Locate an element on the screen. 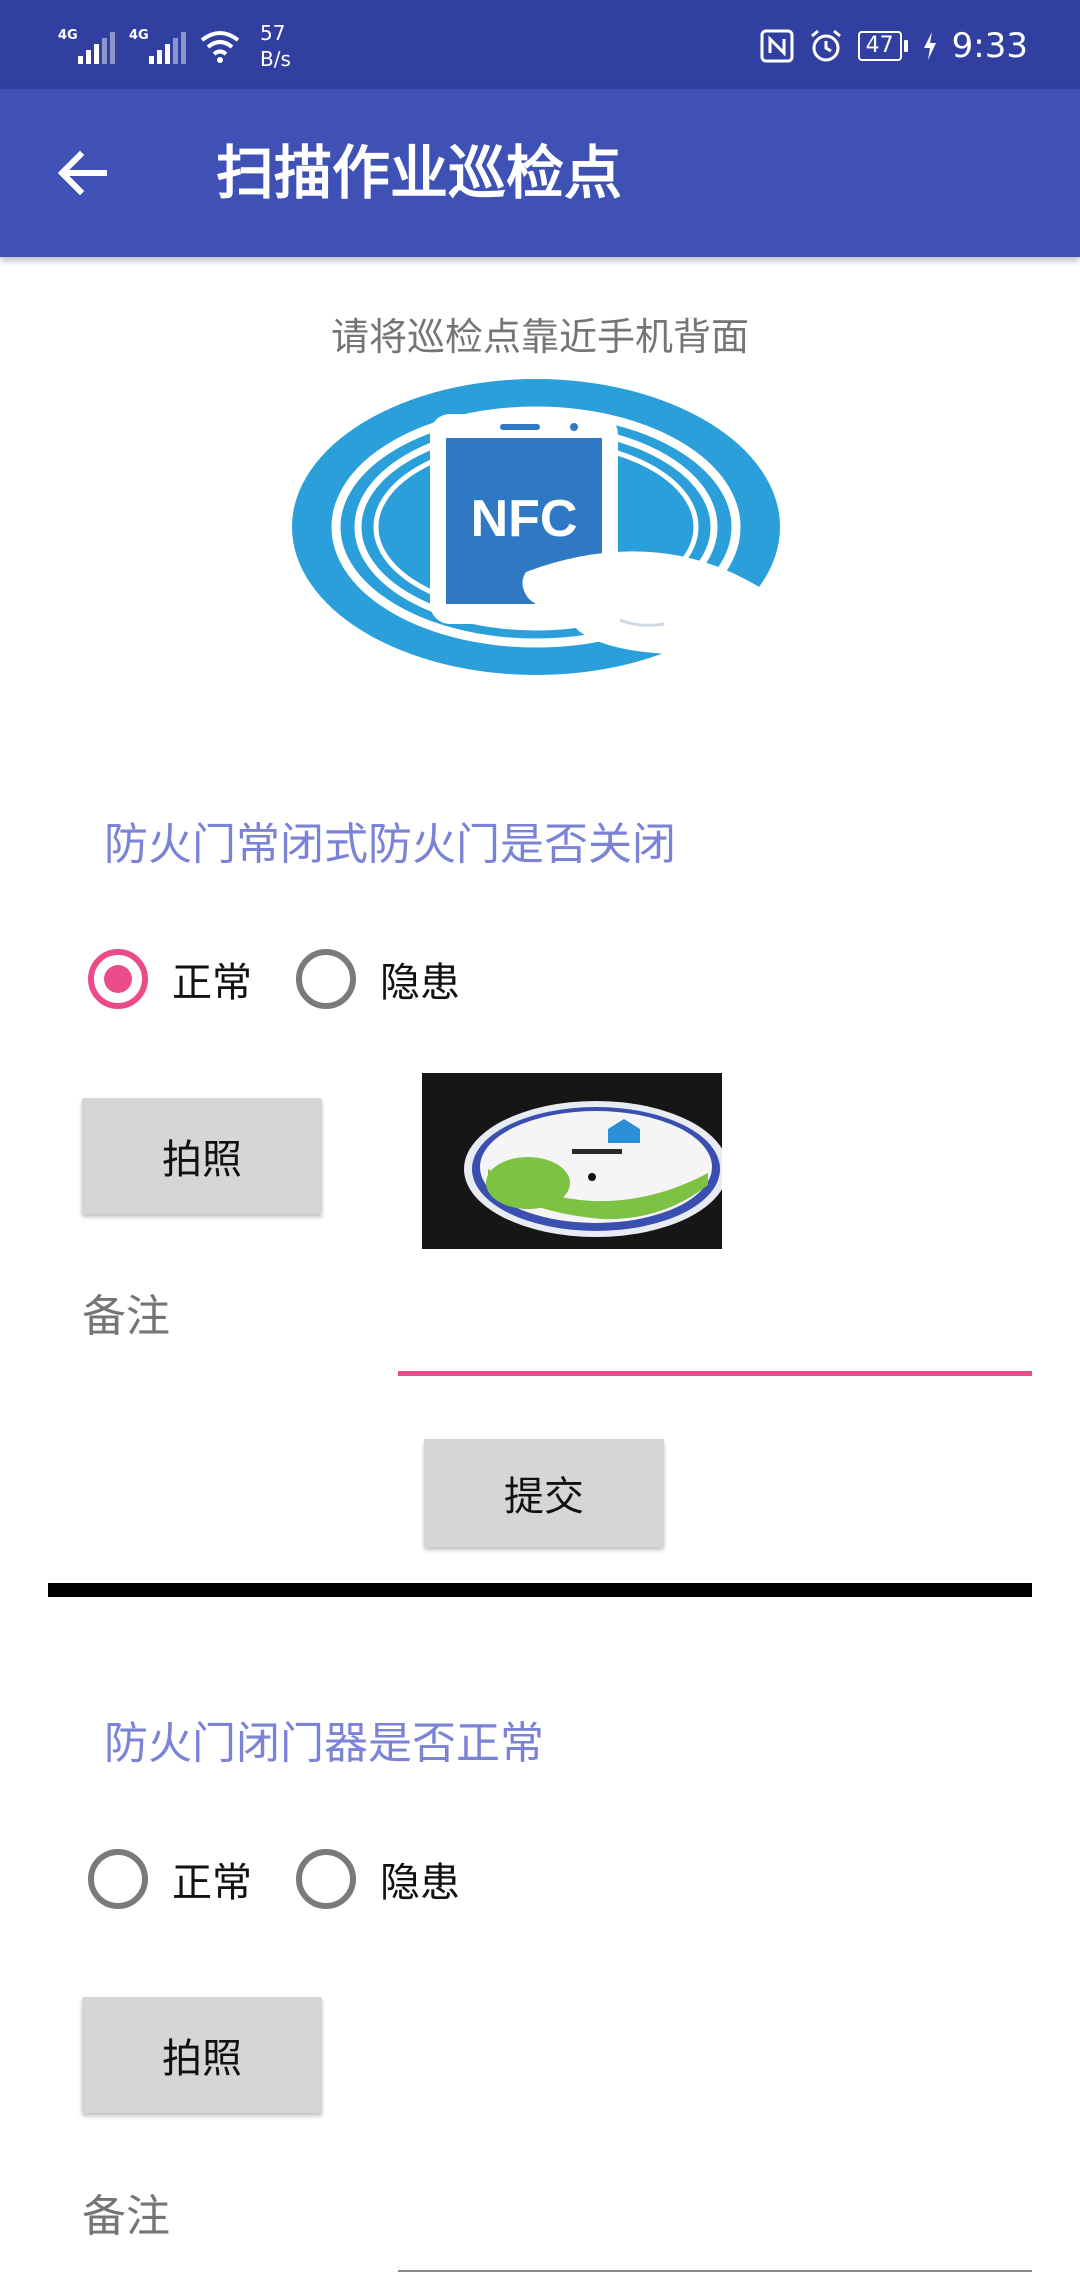  section-divider is located at coordinates (540, 1590).